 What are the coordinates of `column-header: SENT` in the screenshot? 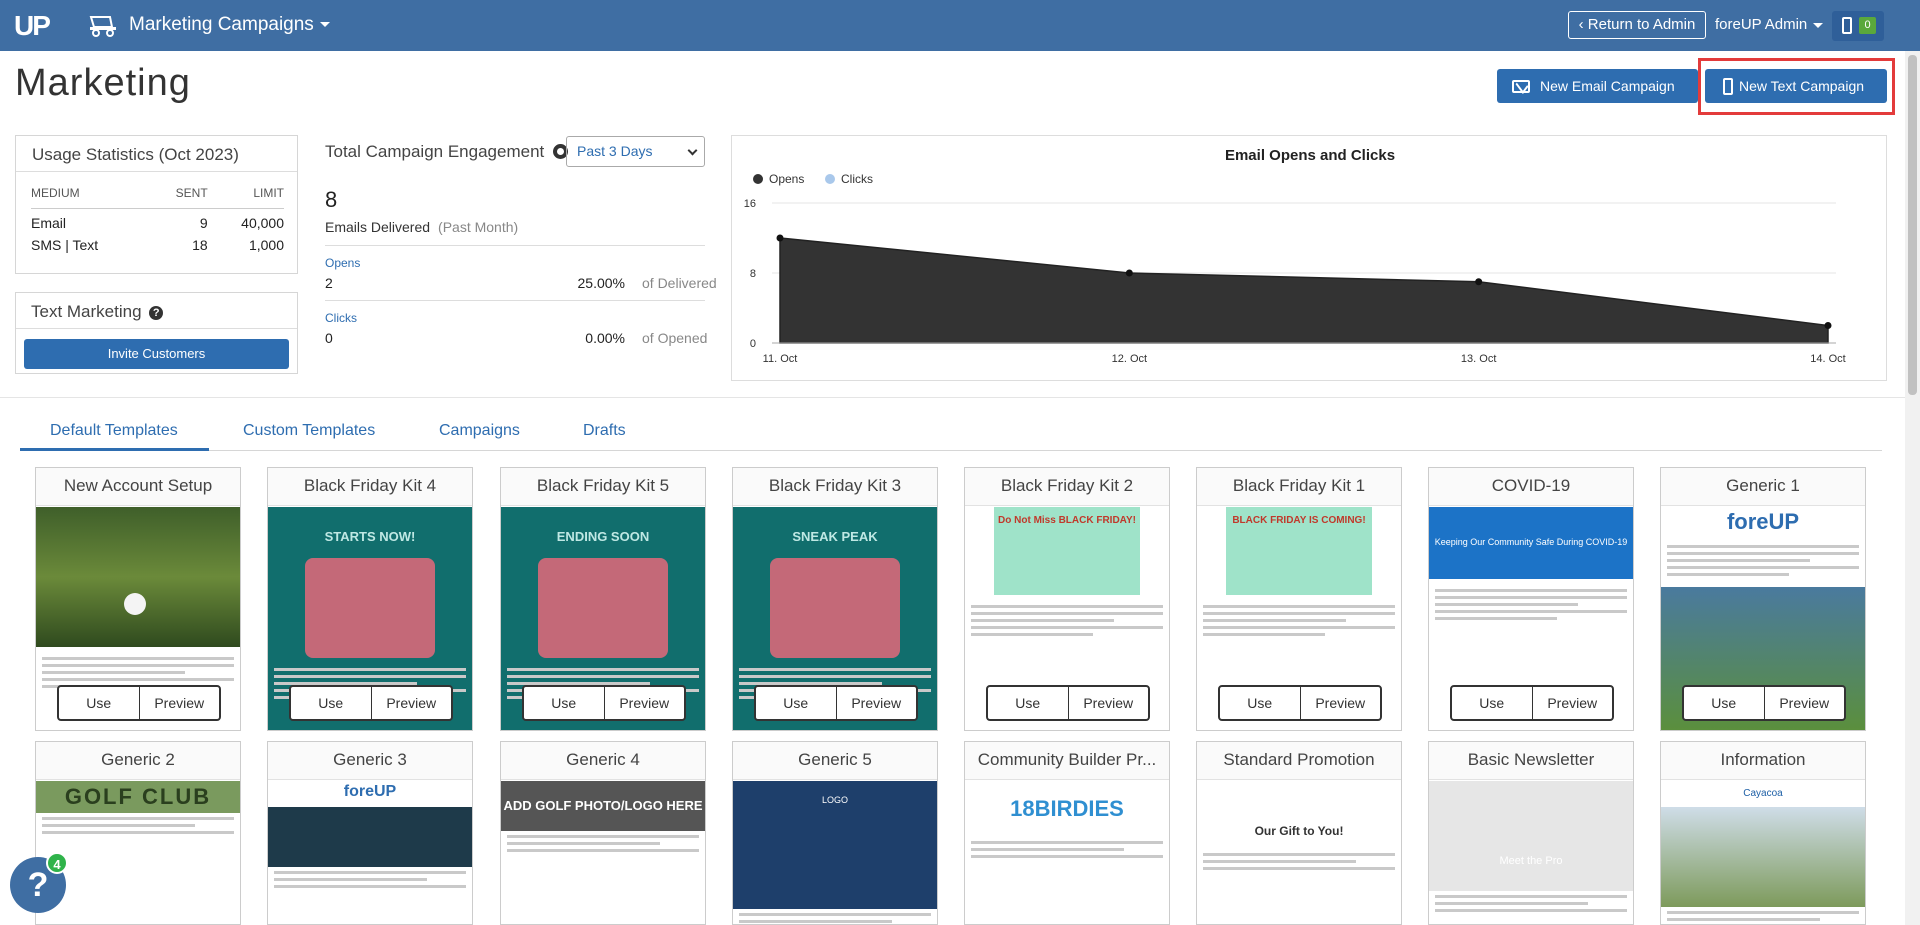 It's located at (179, 197).